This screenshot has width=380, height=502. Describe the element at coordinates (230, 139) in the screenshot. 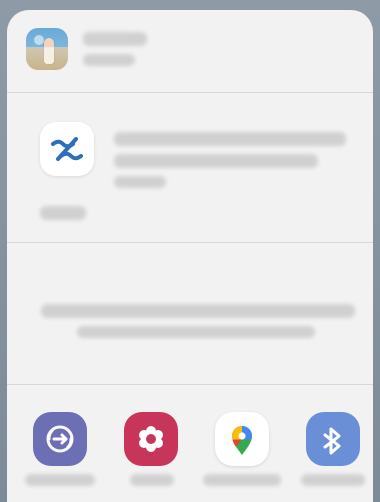

I see `blurred-featured-title` at that location.